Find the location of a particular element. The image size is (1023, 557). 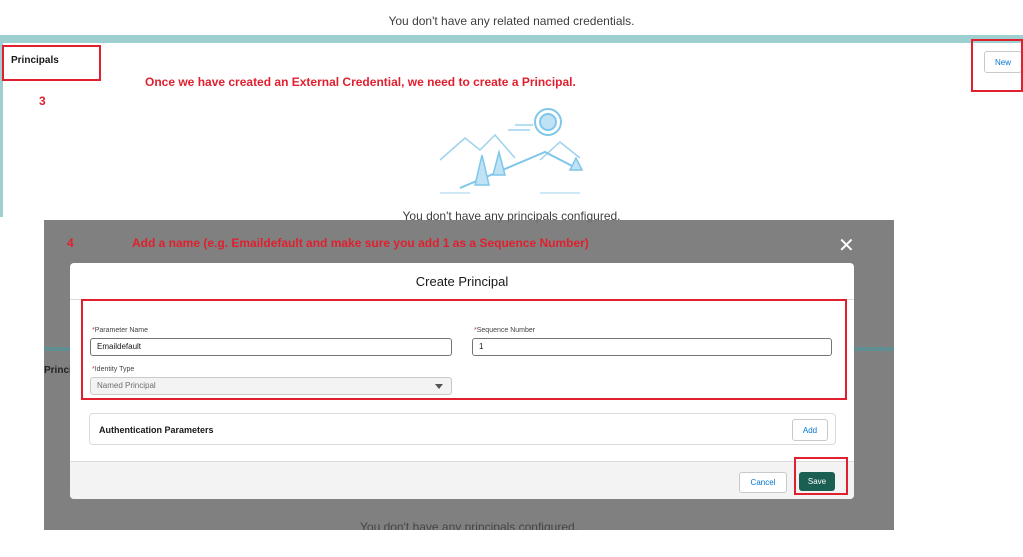

close-icon: ✕ is located at coordinates (846, 245).